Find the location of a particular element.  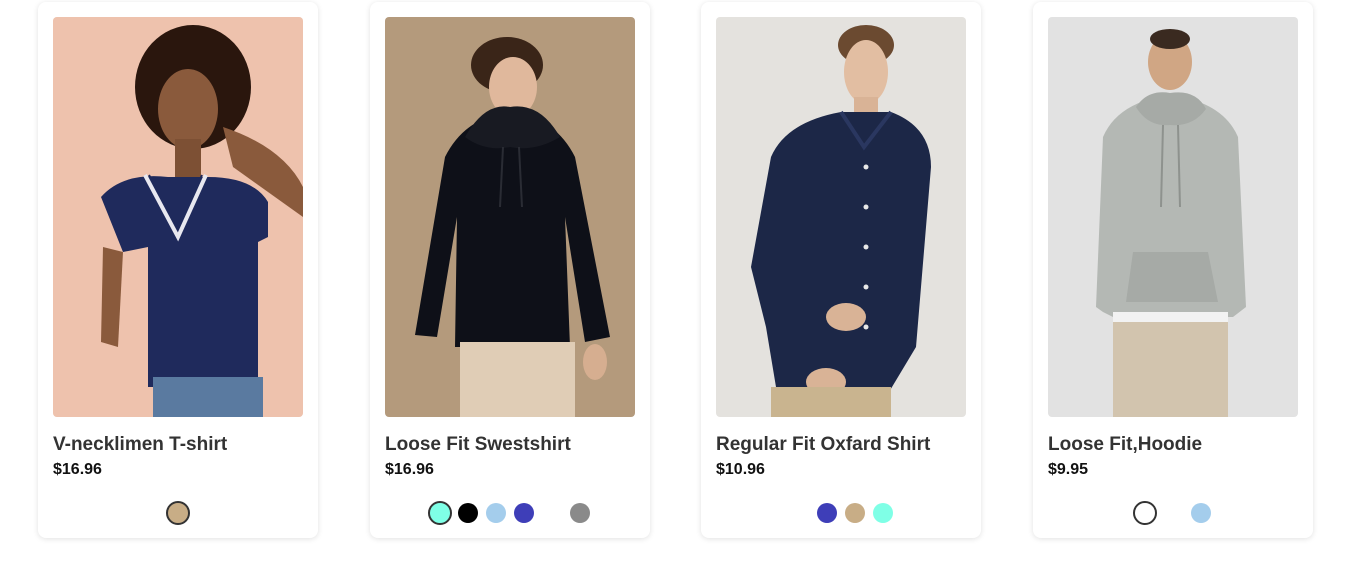

product-title: Regular Fit Oxfard Shirt is located at coordinates (823, 445).